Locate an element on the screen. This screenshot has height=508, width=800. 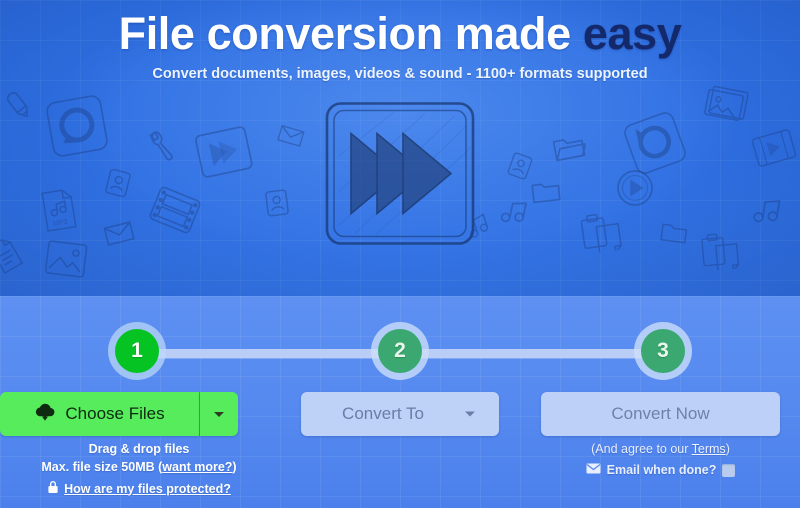
files-protected-row: How are my files protected? is located at coordinates (139, 488).